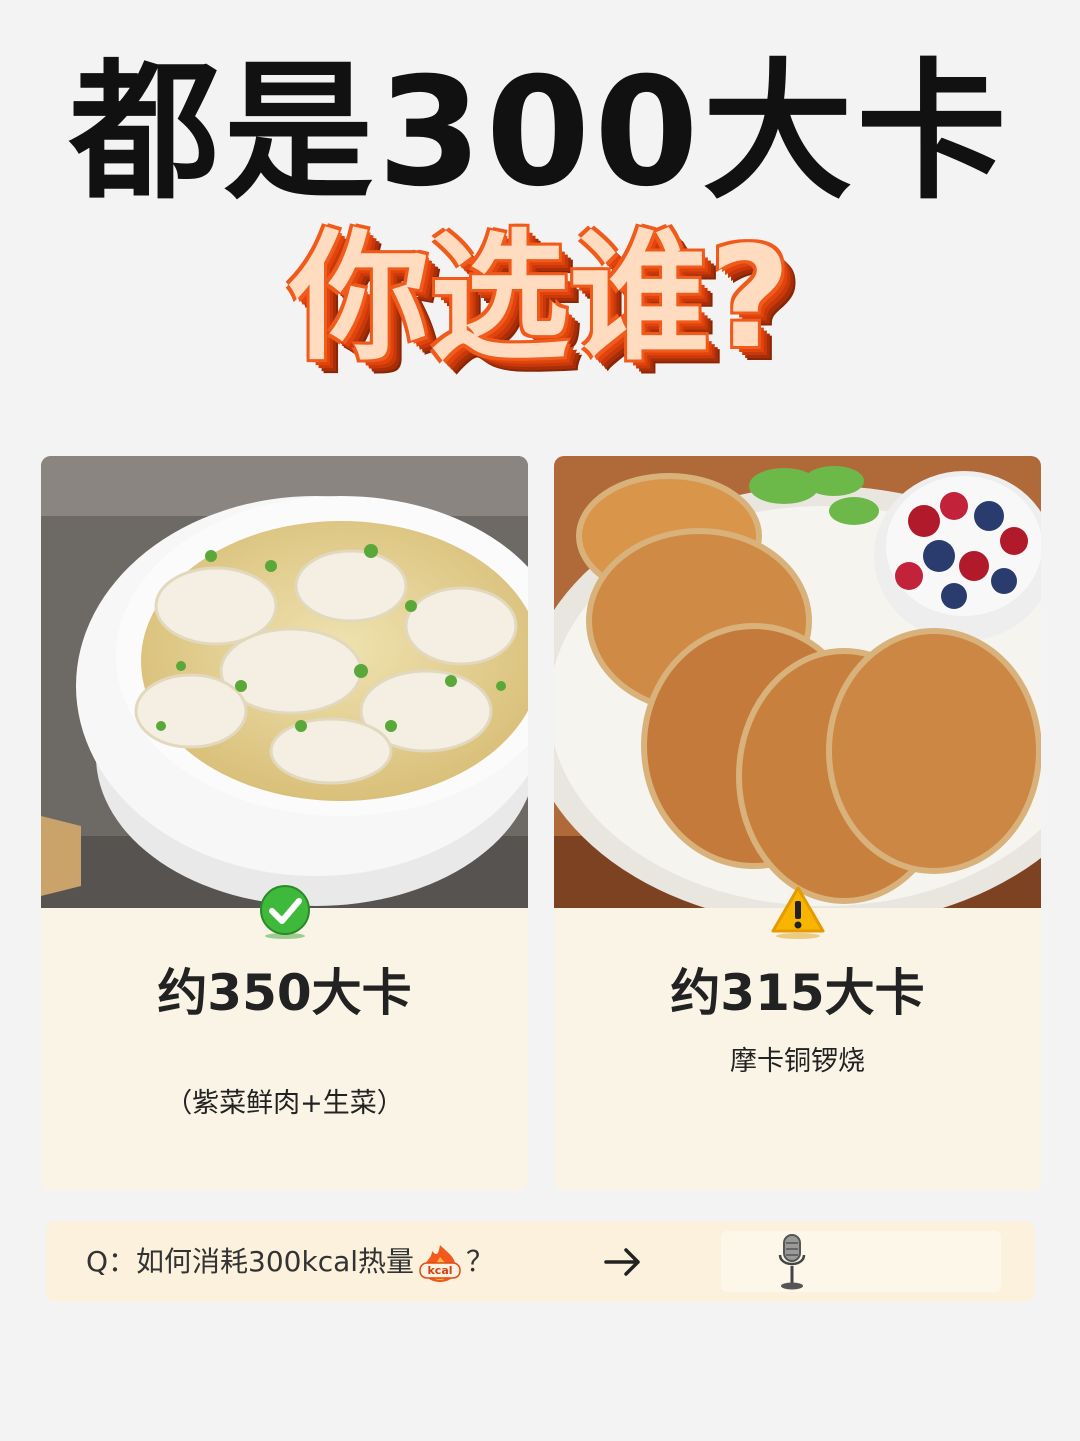 The height and width of the screenshot is (1441, 1080). Describe the element at coordinates (250, 1261) in the screenshot. I see `question-text-before: Q：如何消耗300kcal热量` at that location.